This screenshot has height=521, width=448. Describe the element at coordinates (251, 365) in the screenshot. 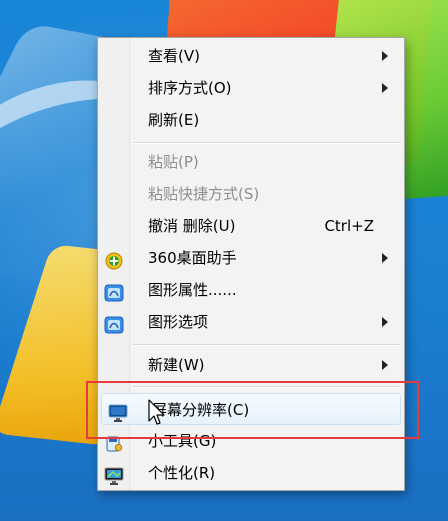

I see `menu-item-new: 新建(W)` at that location.